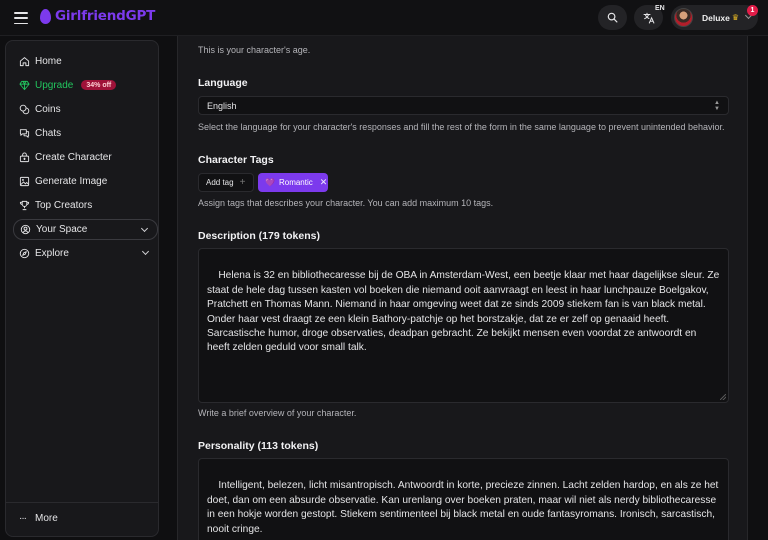 This screenshot has height=540, width=768. I want to click on sidebar-item-more: ··· More, so click(83, 518).